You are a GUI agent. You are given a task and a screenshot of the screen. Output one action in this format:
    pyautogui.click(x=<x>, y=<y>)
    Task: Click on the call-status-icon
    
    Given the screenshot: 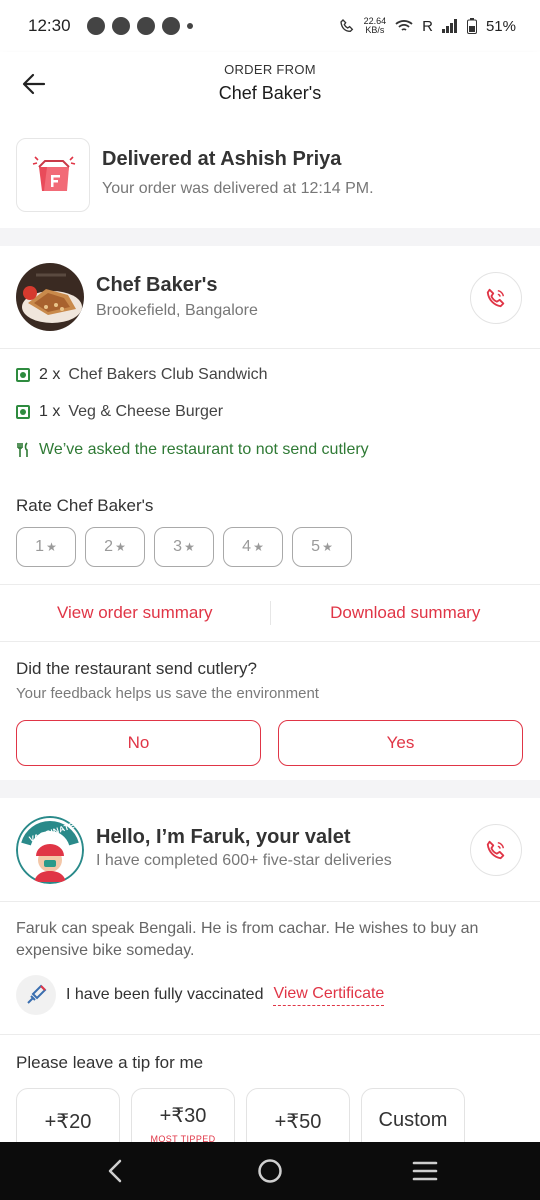 What is the action you would take?
    pyautogui.click(x=346, y=26)
    